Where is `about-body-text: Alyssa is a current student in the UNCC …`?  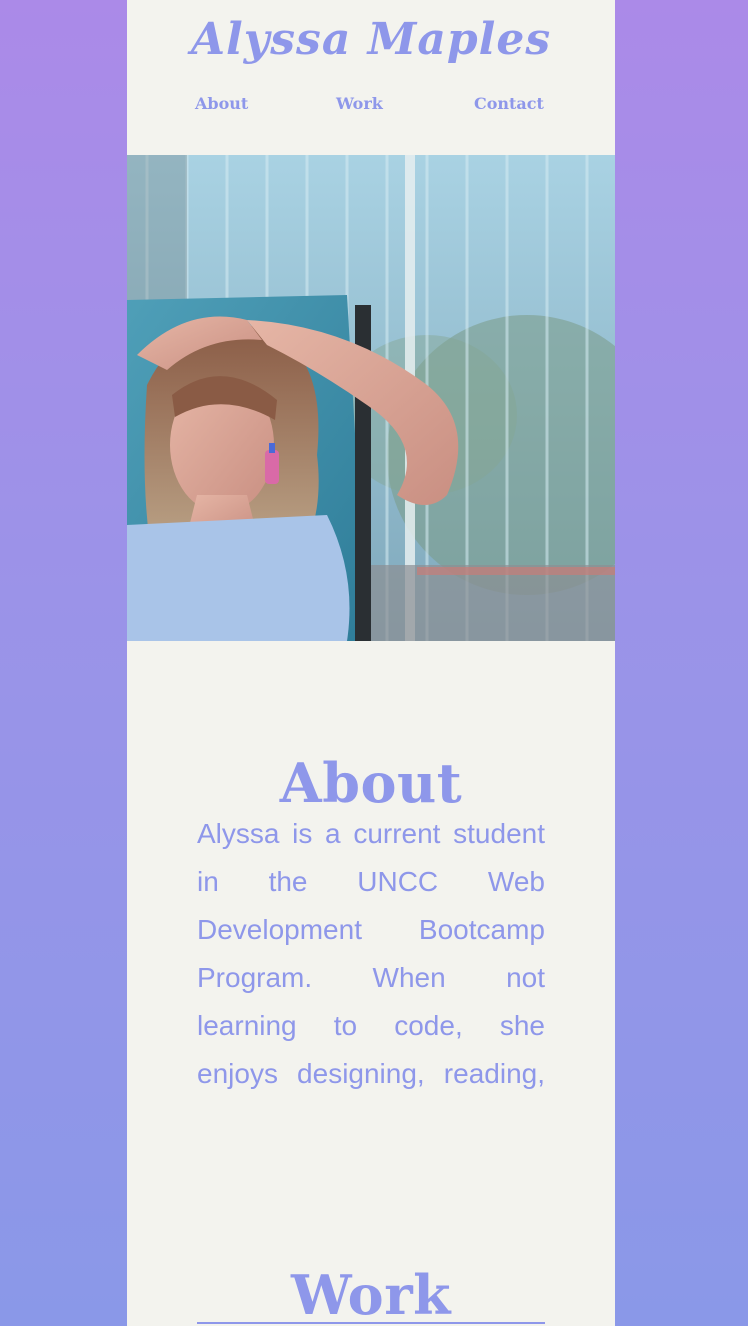
about-body-text: Alyssa is a current student in the UNCC … is located at coordinates (371, 964).